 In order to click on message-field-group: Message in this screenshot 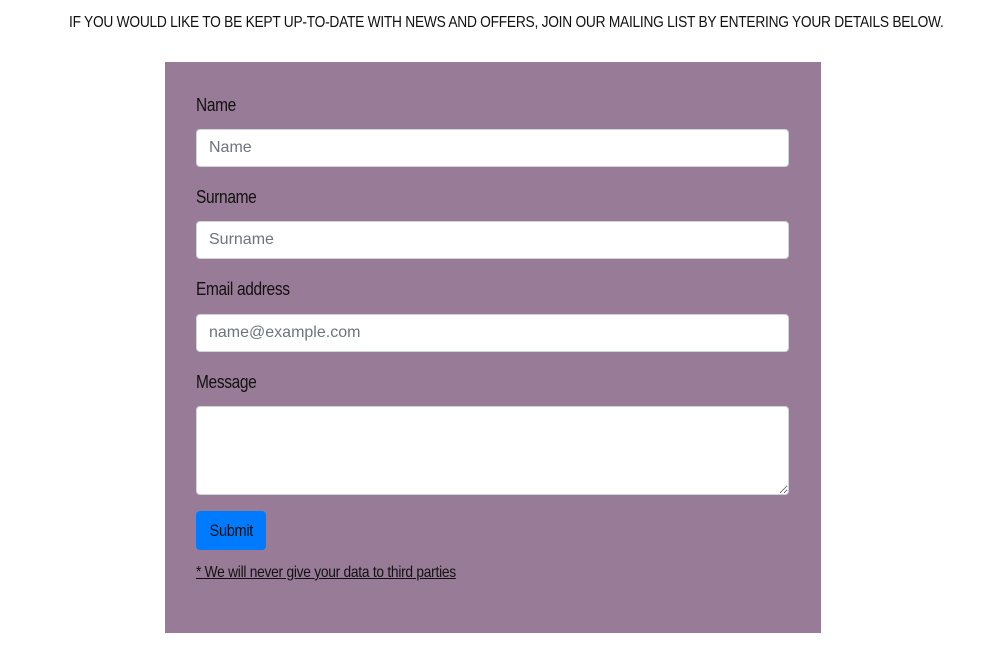, I will do `click(492, 433)`.